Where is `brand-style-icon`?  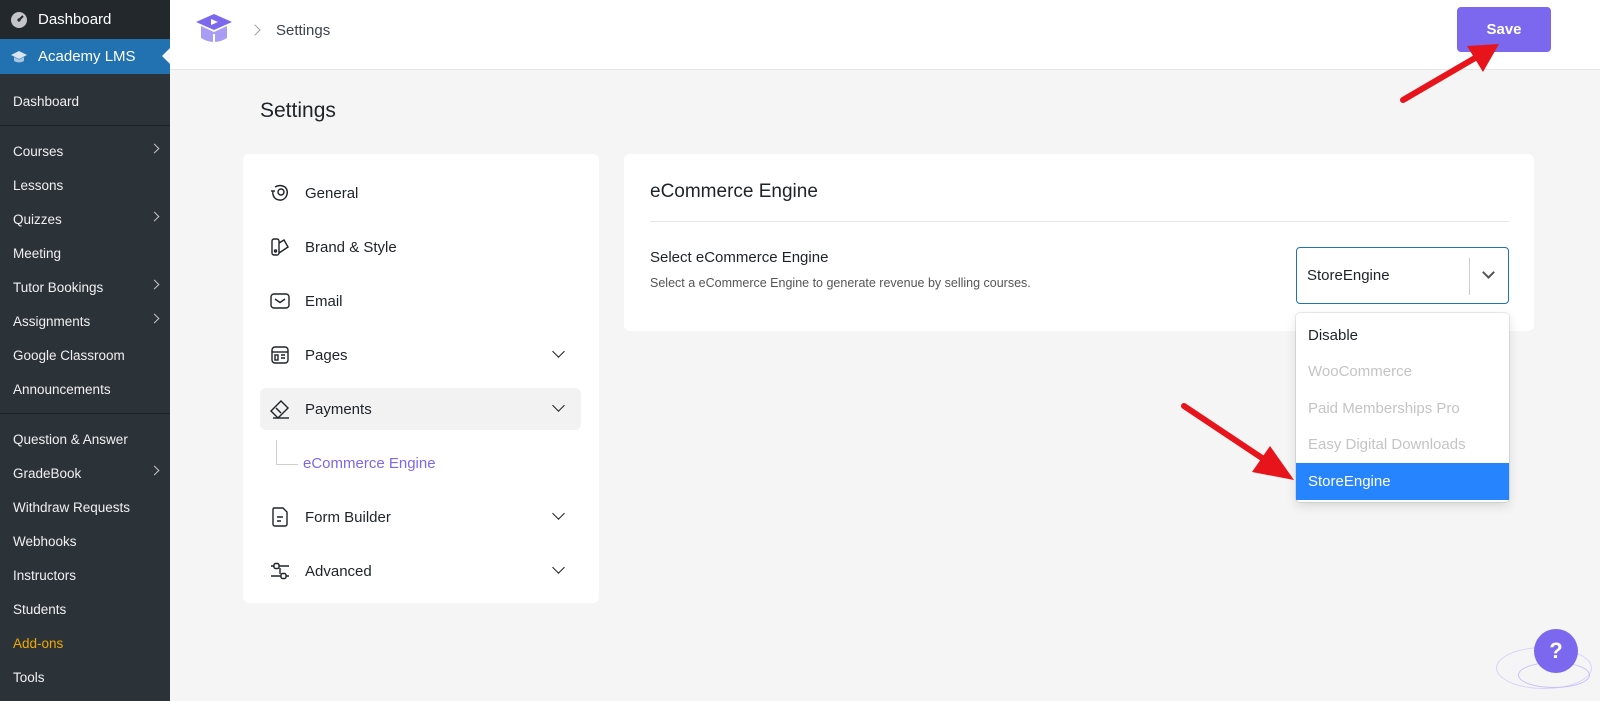
brand-style-icon is located at coordinates (280, 247).